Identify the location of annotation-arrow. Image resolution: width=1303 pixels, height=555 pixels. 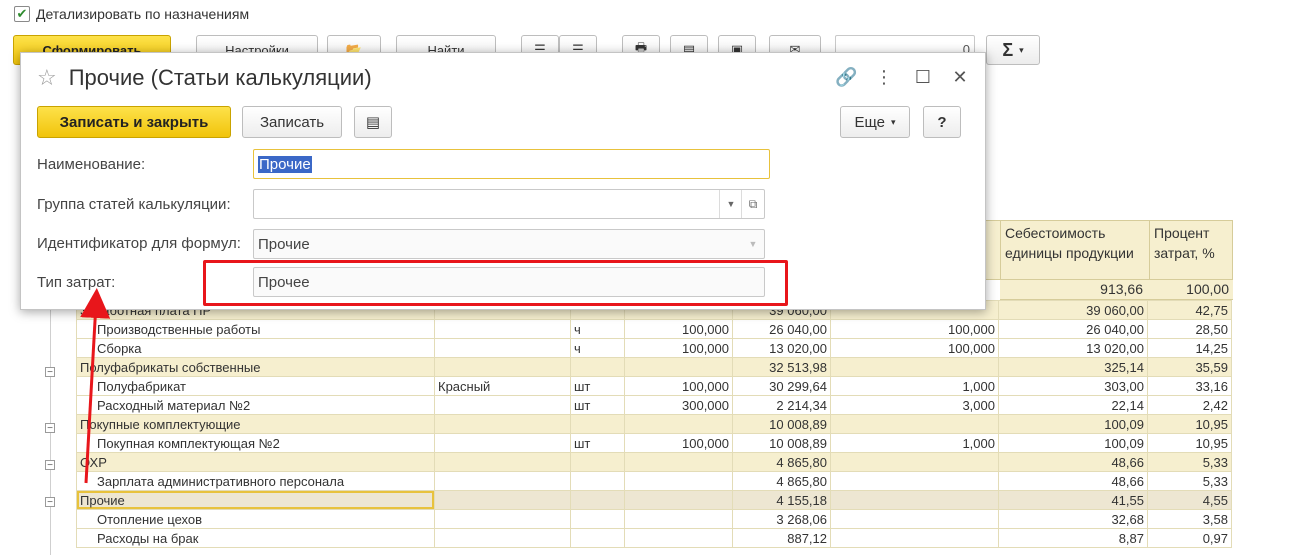
(95, 386).